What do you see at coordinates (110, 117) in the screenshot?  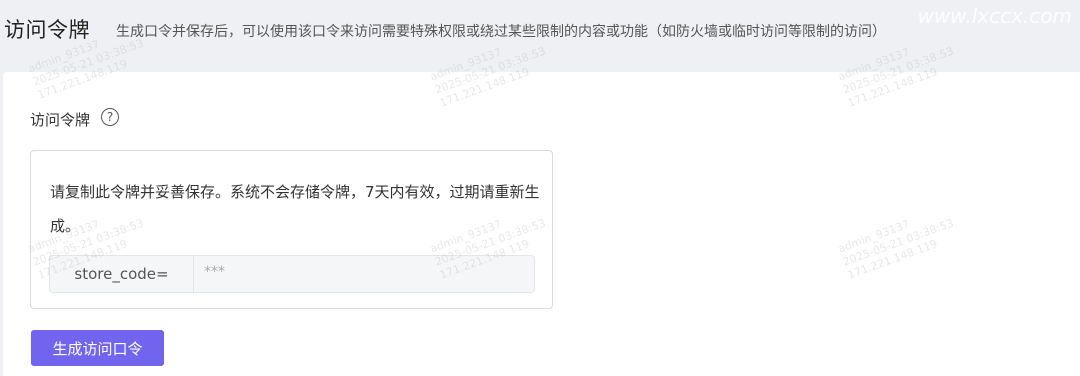 I see `help-icon: ?` at bounding box center [110, 117].